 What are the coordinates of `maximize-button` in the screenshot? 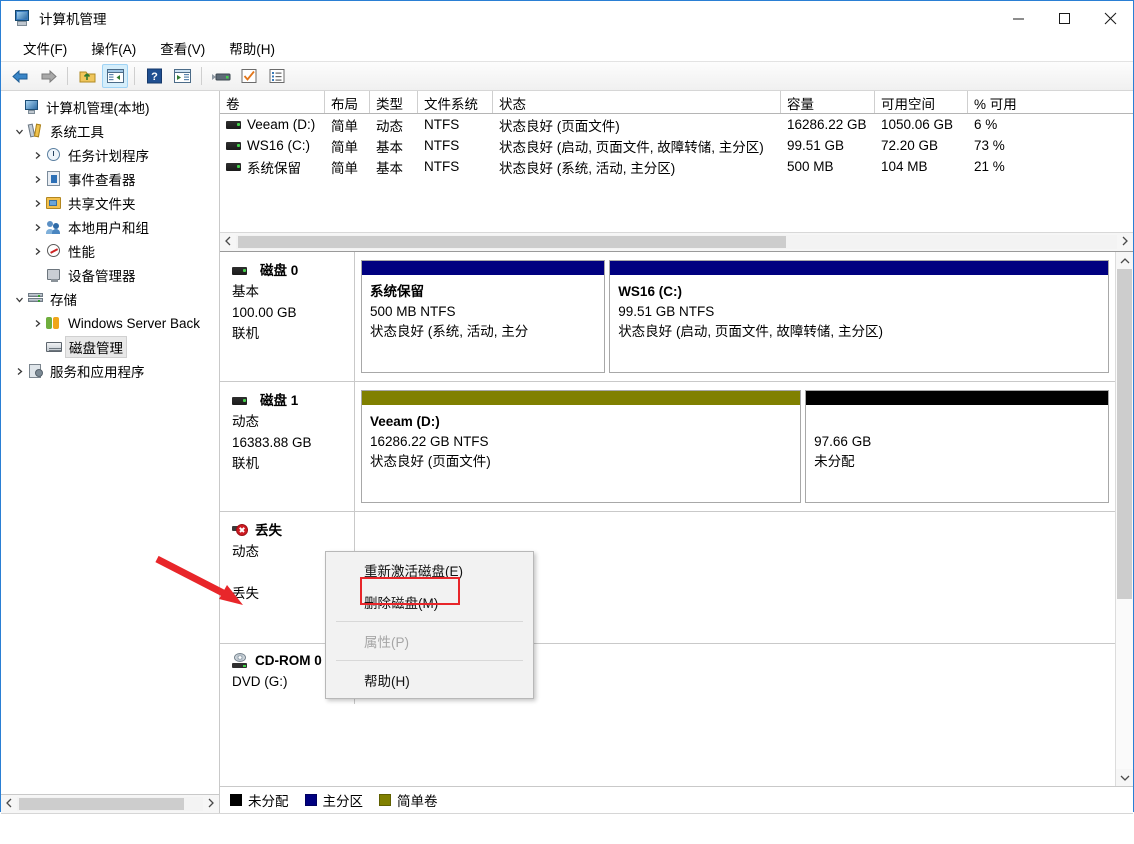 It's located at (1064, 18).